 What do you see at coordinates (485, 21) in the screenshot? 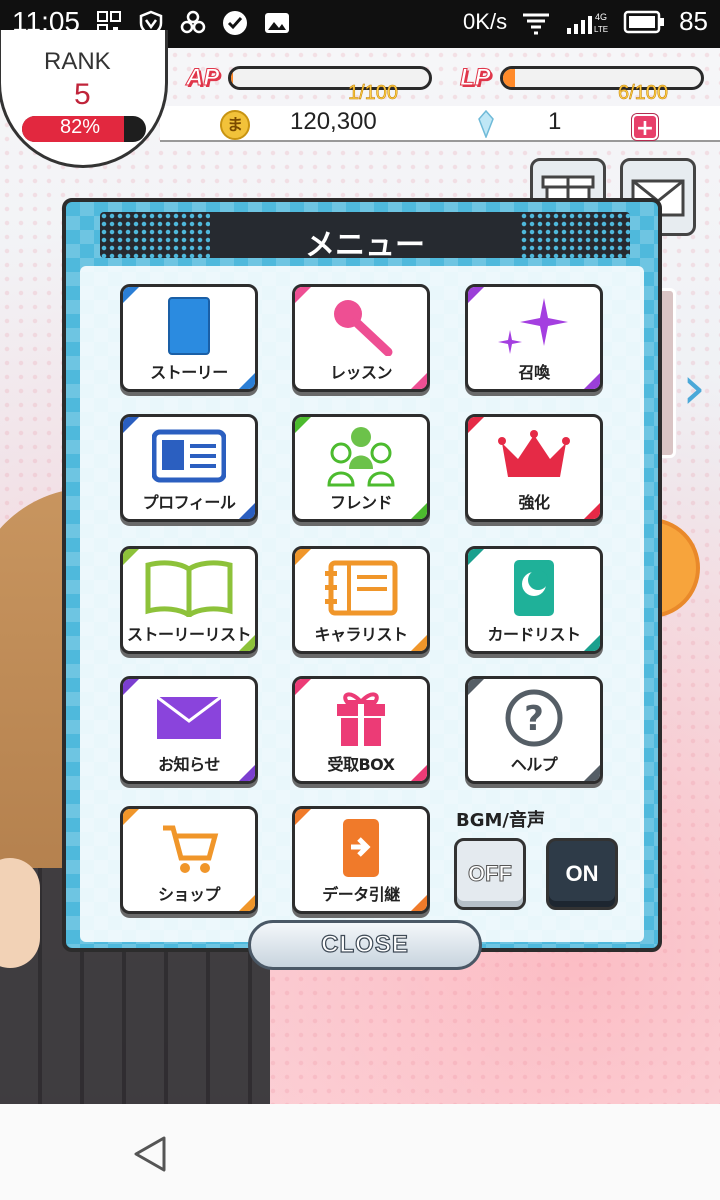
I see `network-speed: 0K/s` at bounding box center [485, 21].